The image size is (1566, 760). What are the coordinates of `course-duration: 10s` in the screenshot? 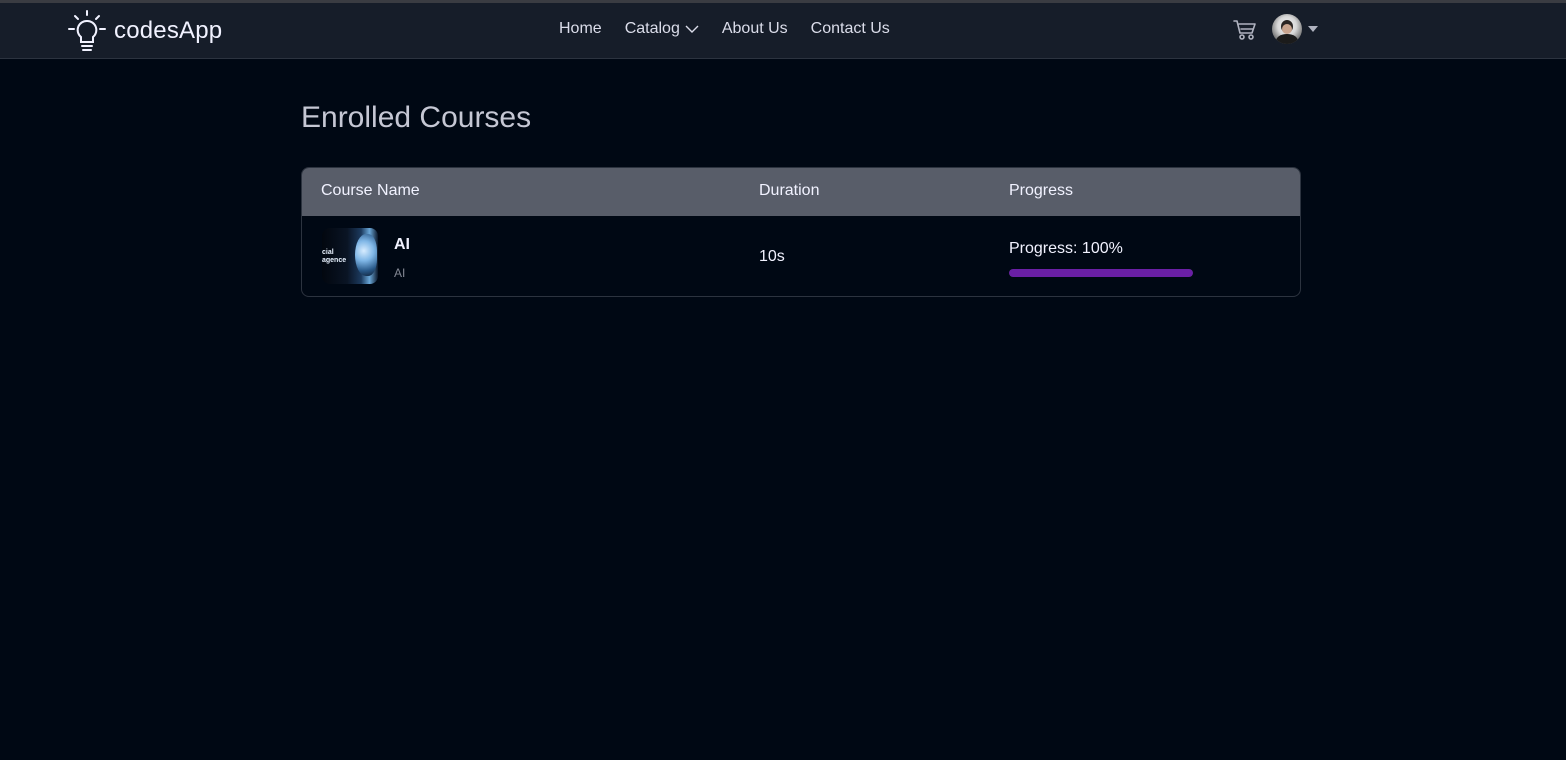 It's located at (772, 256).